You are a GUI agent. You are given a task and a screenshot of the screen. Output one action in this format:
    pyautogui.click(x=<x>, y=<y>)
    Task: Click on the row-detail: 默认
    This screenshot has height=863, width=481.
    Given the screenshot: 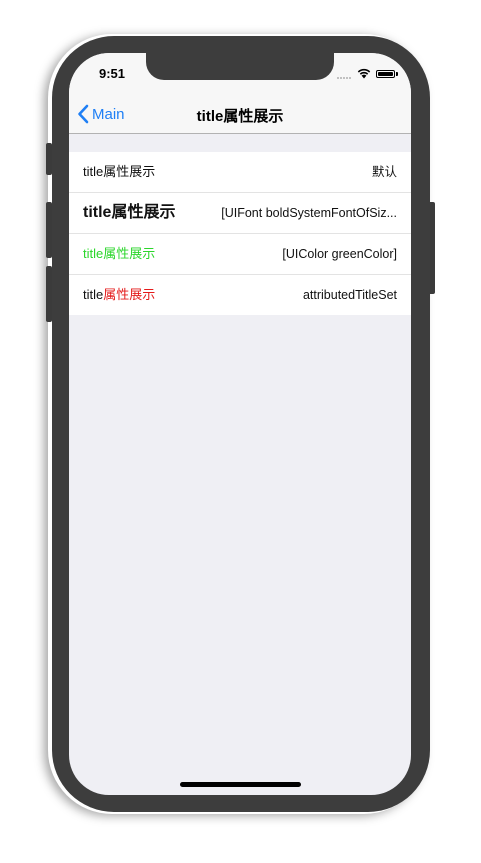 What is the action you would take?
    pyautogui.click(x=384, y=172)
    